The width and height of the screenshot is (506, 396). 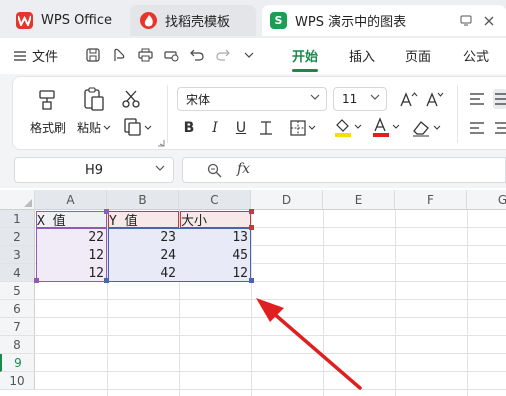 I want to click on format-painter-label: 格式刷, so click(x=47, y=128).